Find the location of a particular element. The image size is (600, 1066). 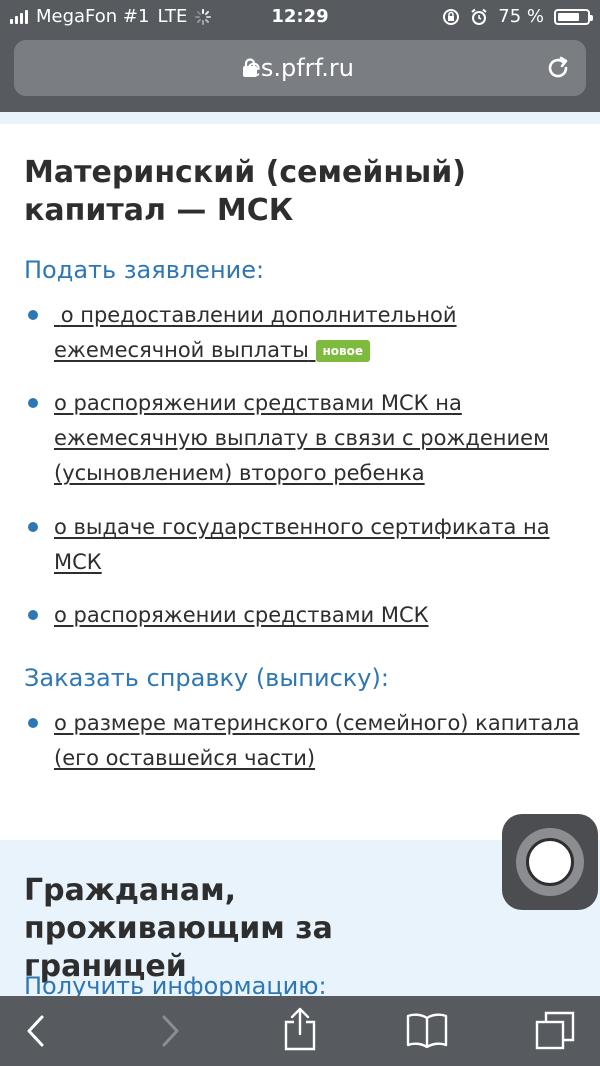

back-icon is located at coordinates (36, 1031).